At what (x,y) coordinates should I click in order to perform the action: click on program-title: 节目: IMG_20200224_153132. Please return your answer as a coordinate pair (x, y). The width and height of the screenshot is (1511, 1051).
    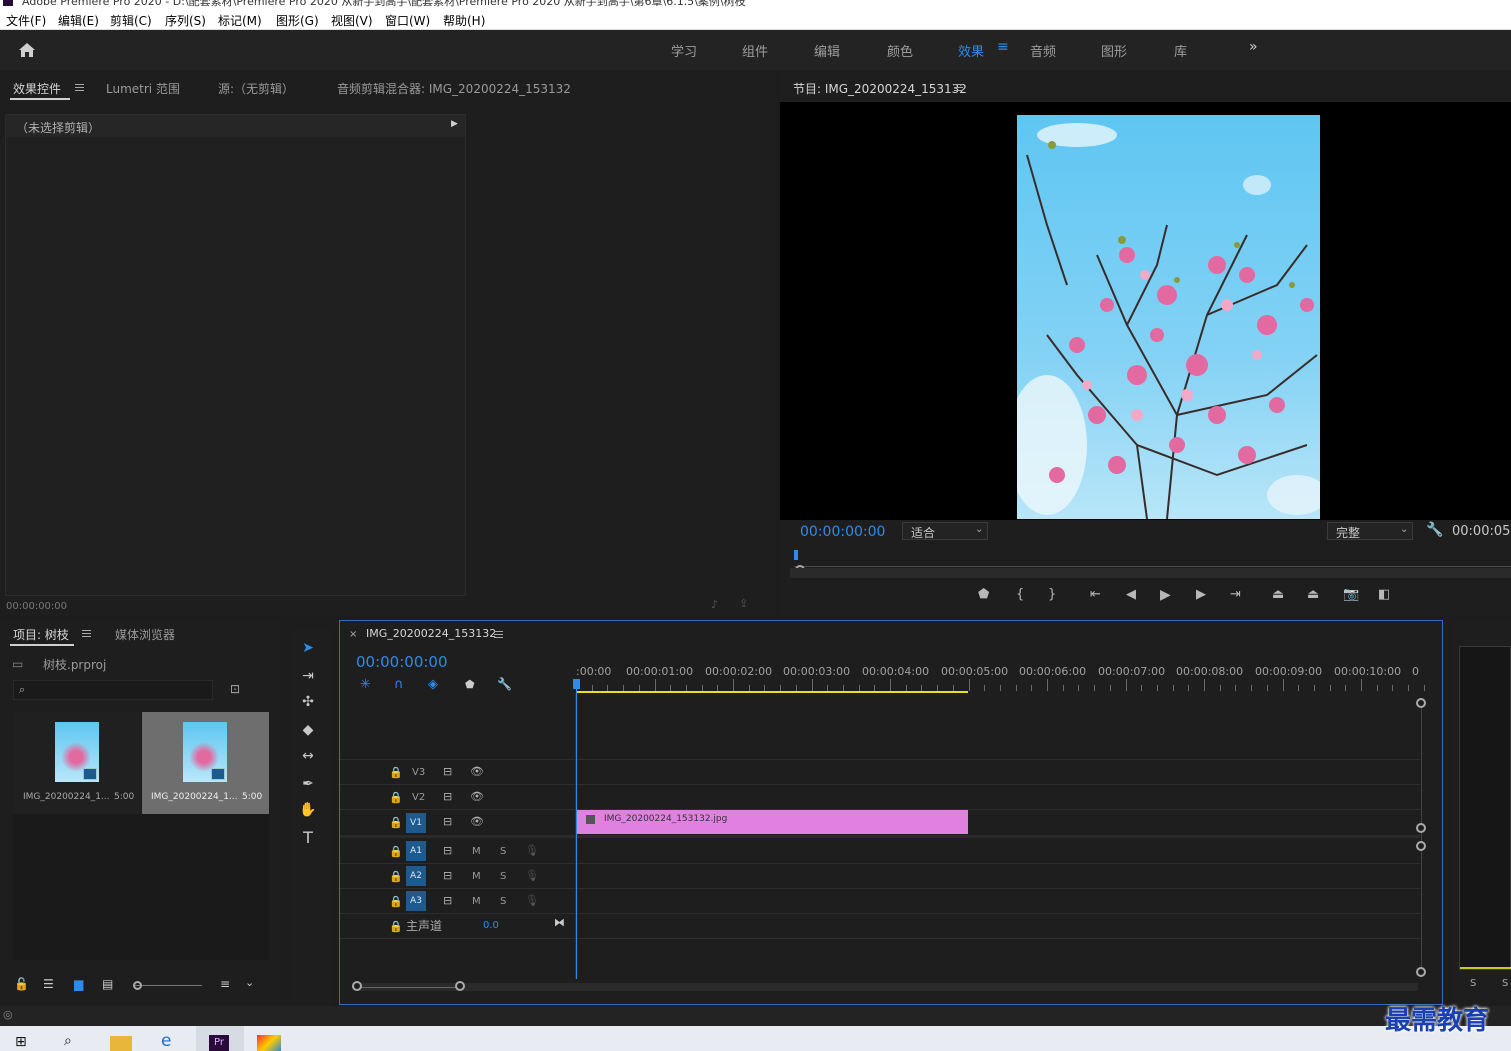
    Looking at the image, I should click on (880, 88).